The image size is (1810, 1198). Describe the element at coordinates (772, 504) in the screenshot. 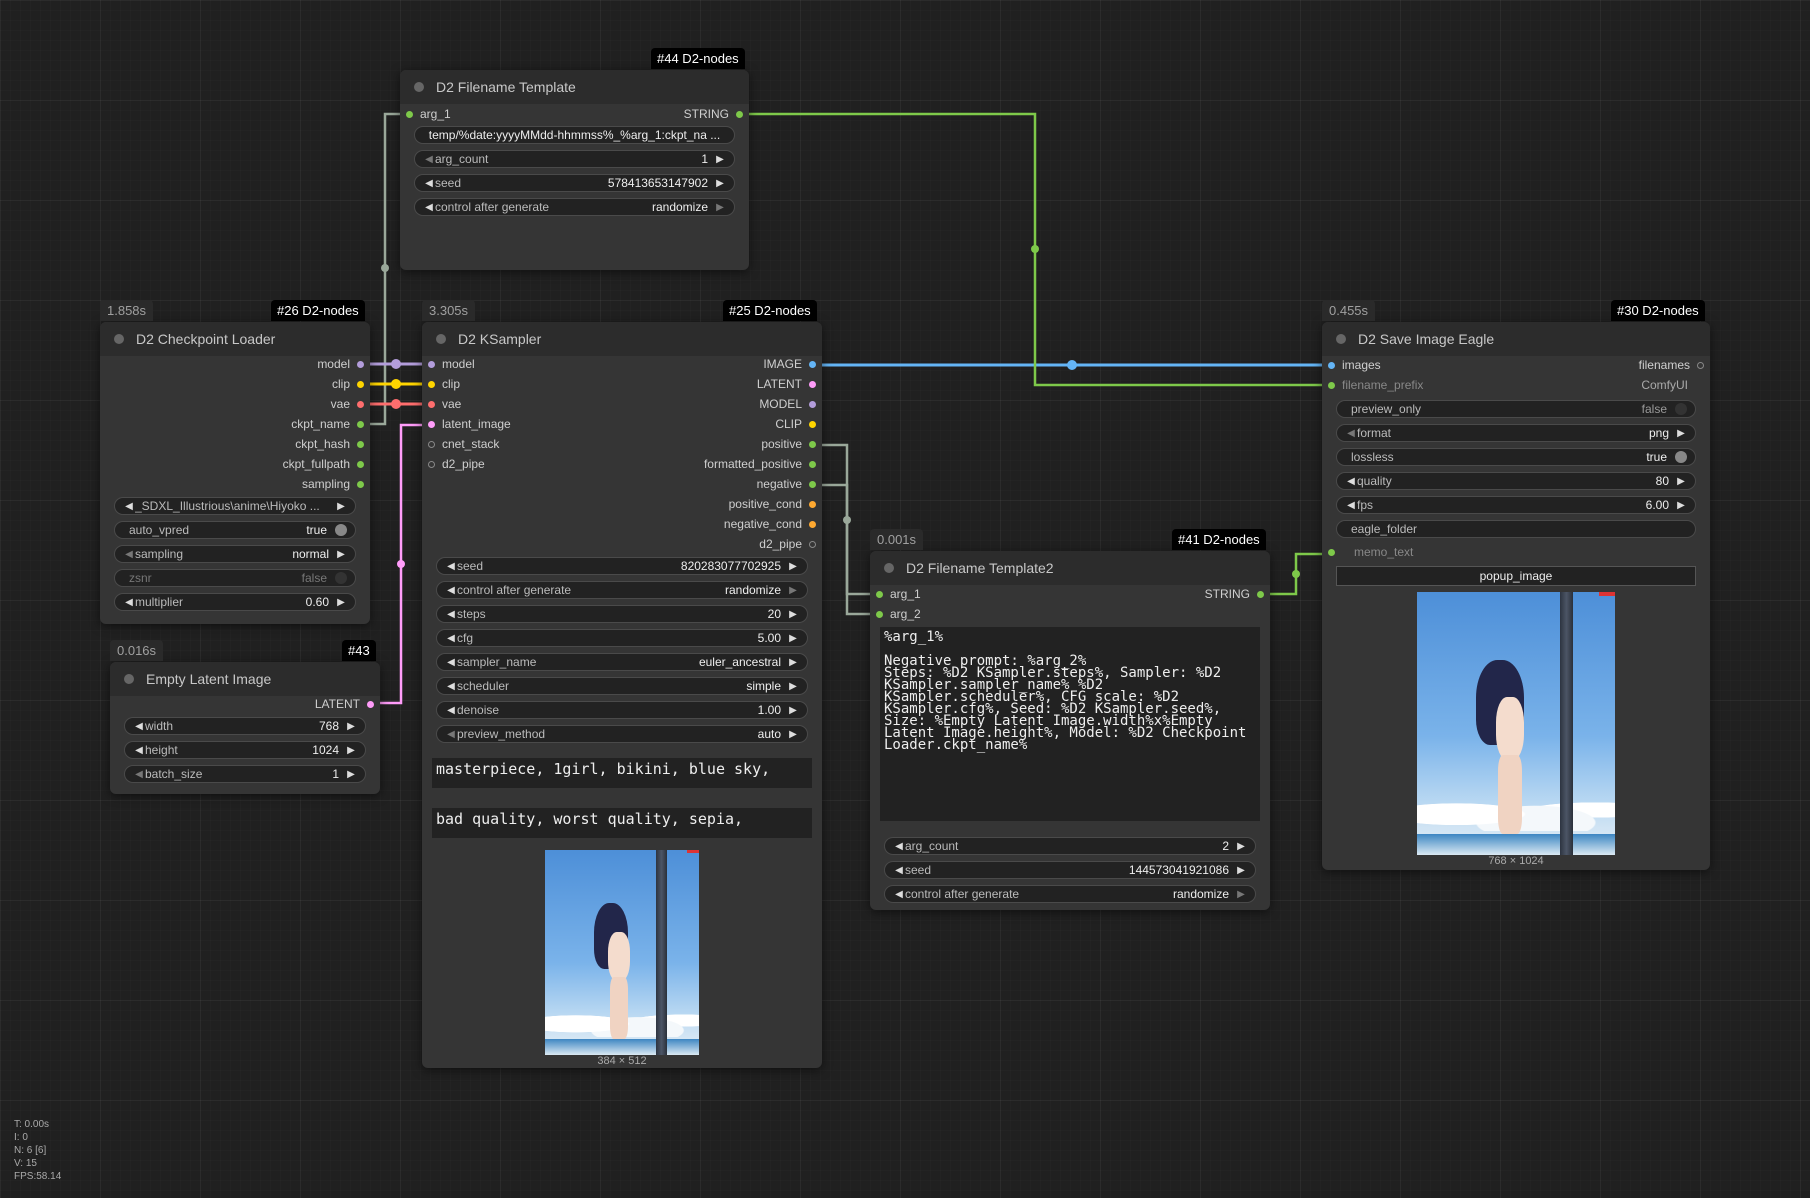

I see `output-slot-positive-cond: positive_cond` at that location.